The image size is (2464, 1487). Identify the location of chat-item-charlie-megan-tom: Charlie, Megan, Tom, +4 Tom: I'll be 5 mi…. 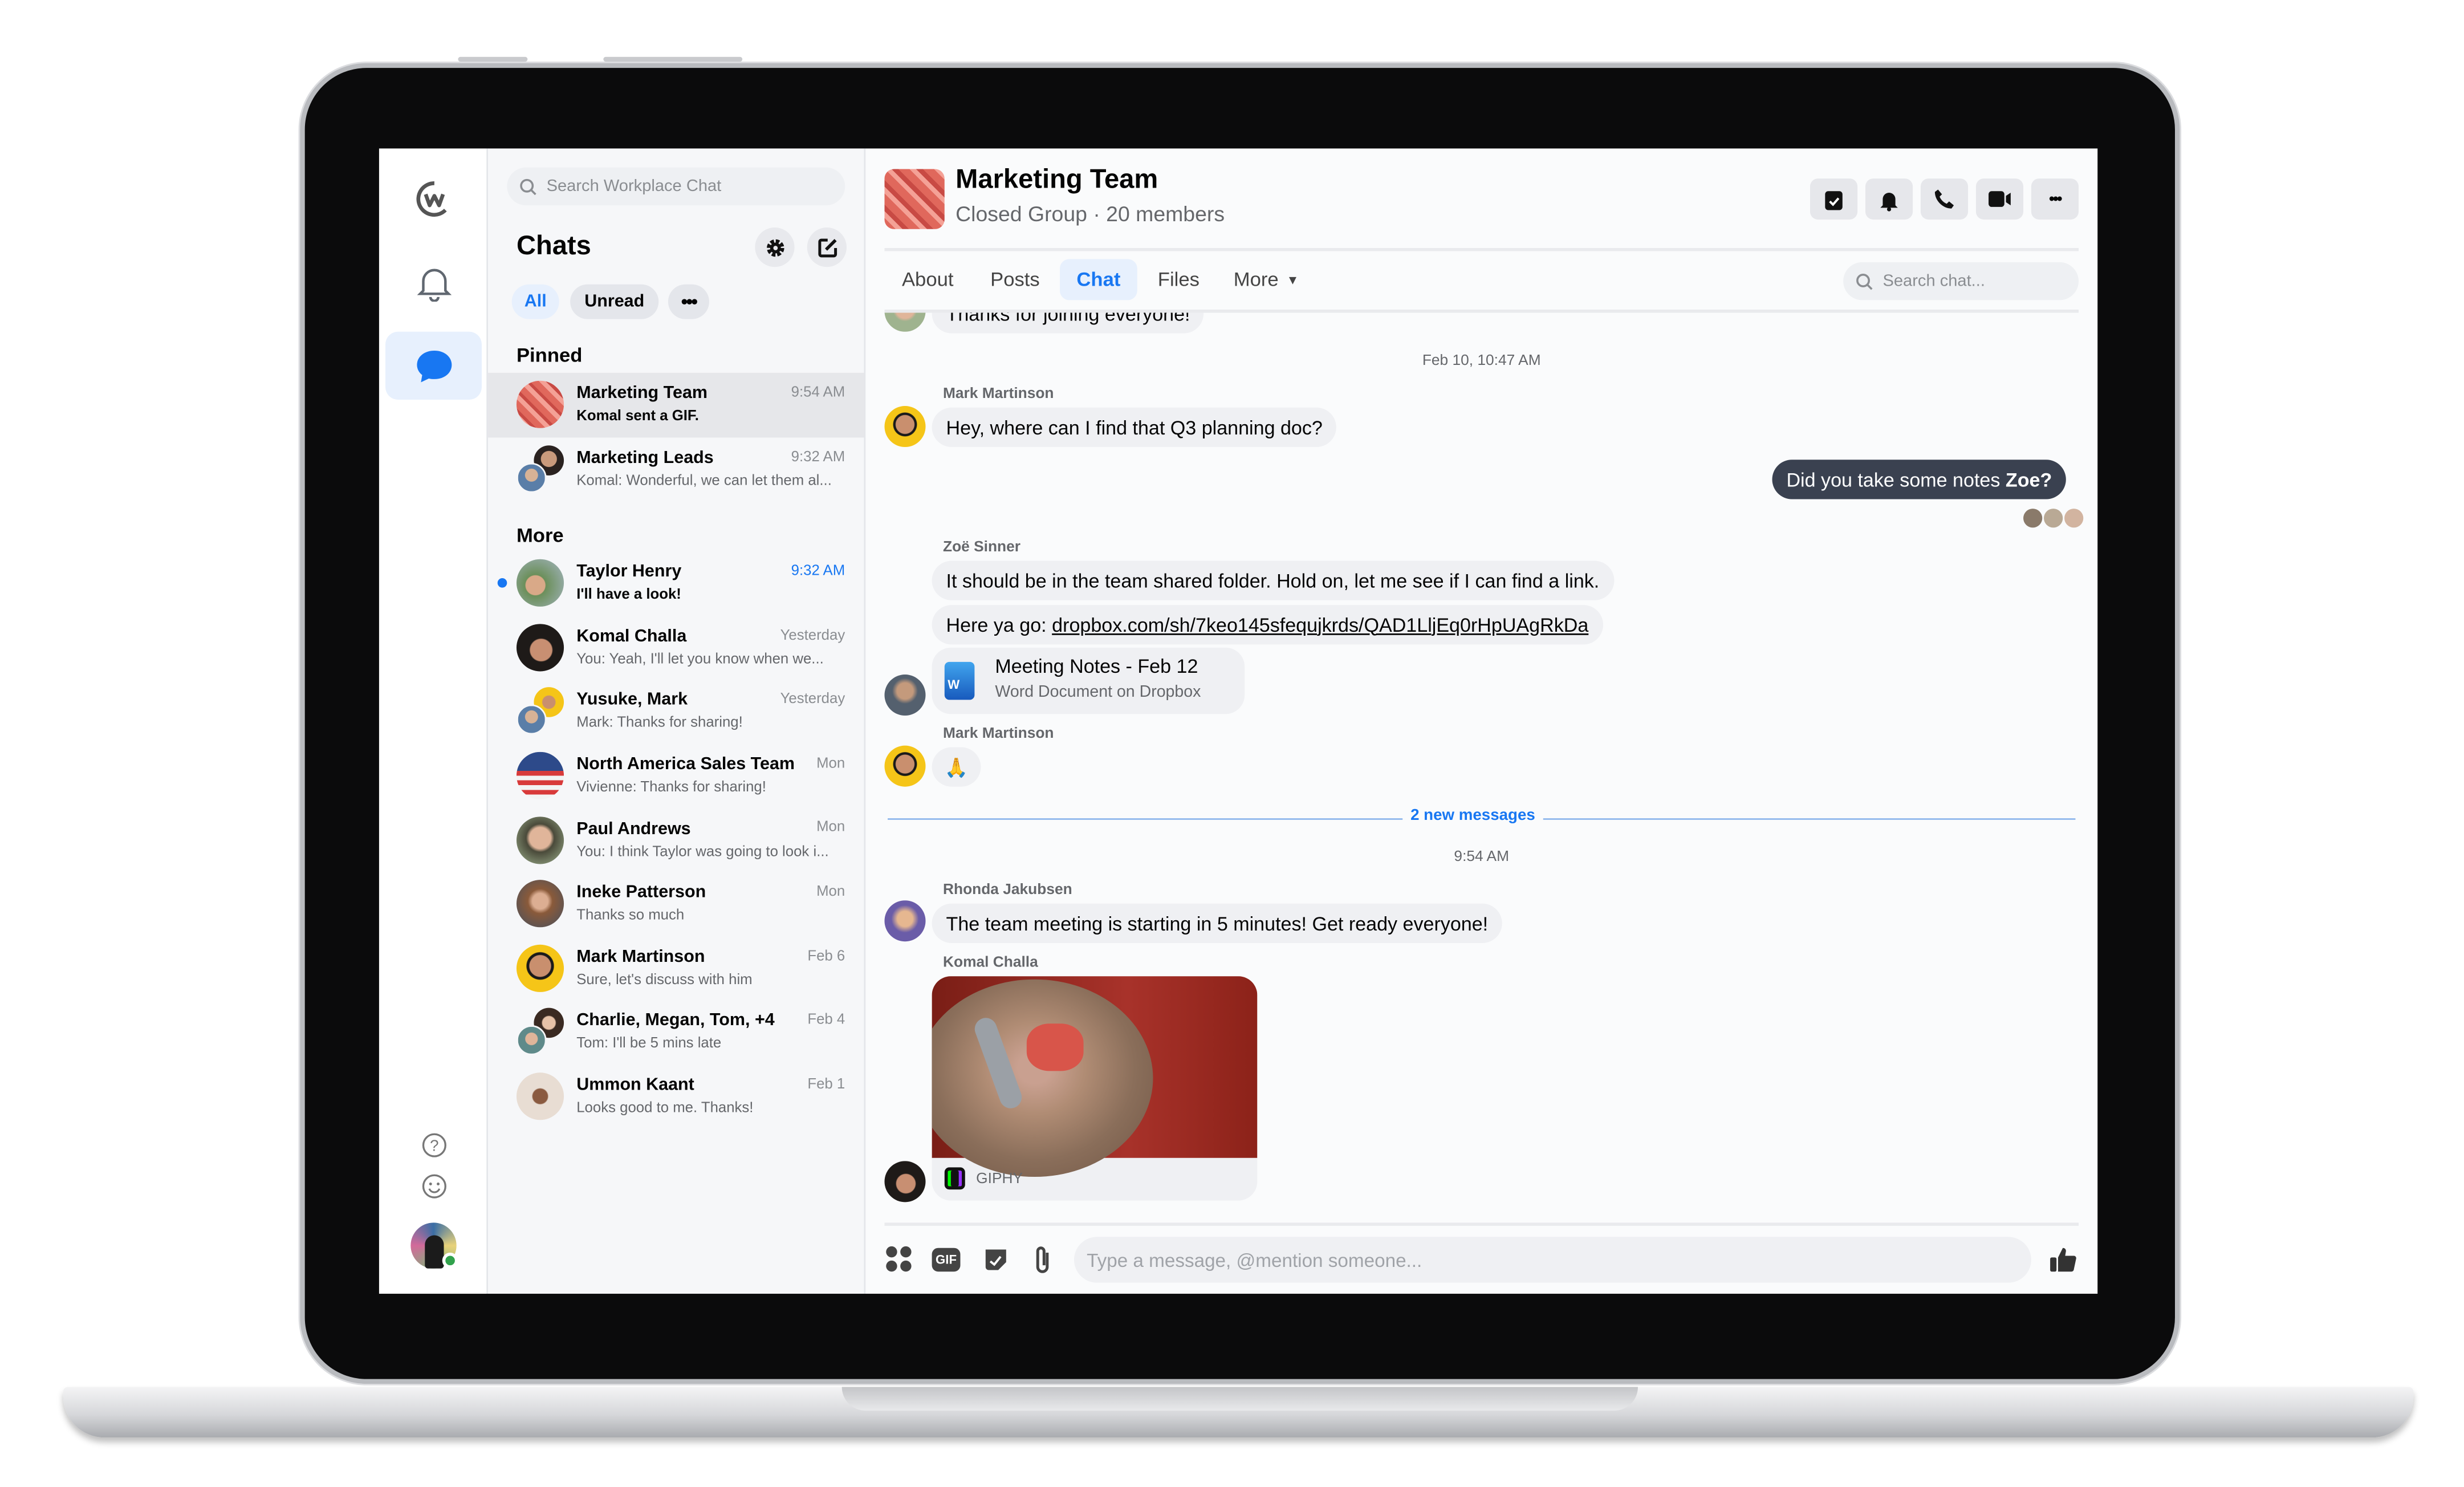
(676, 1032).